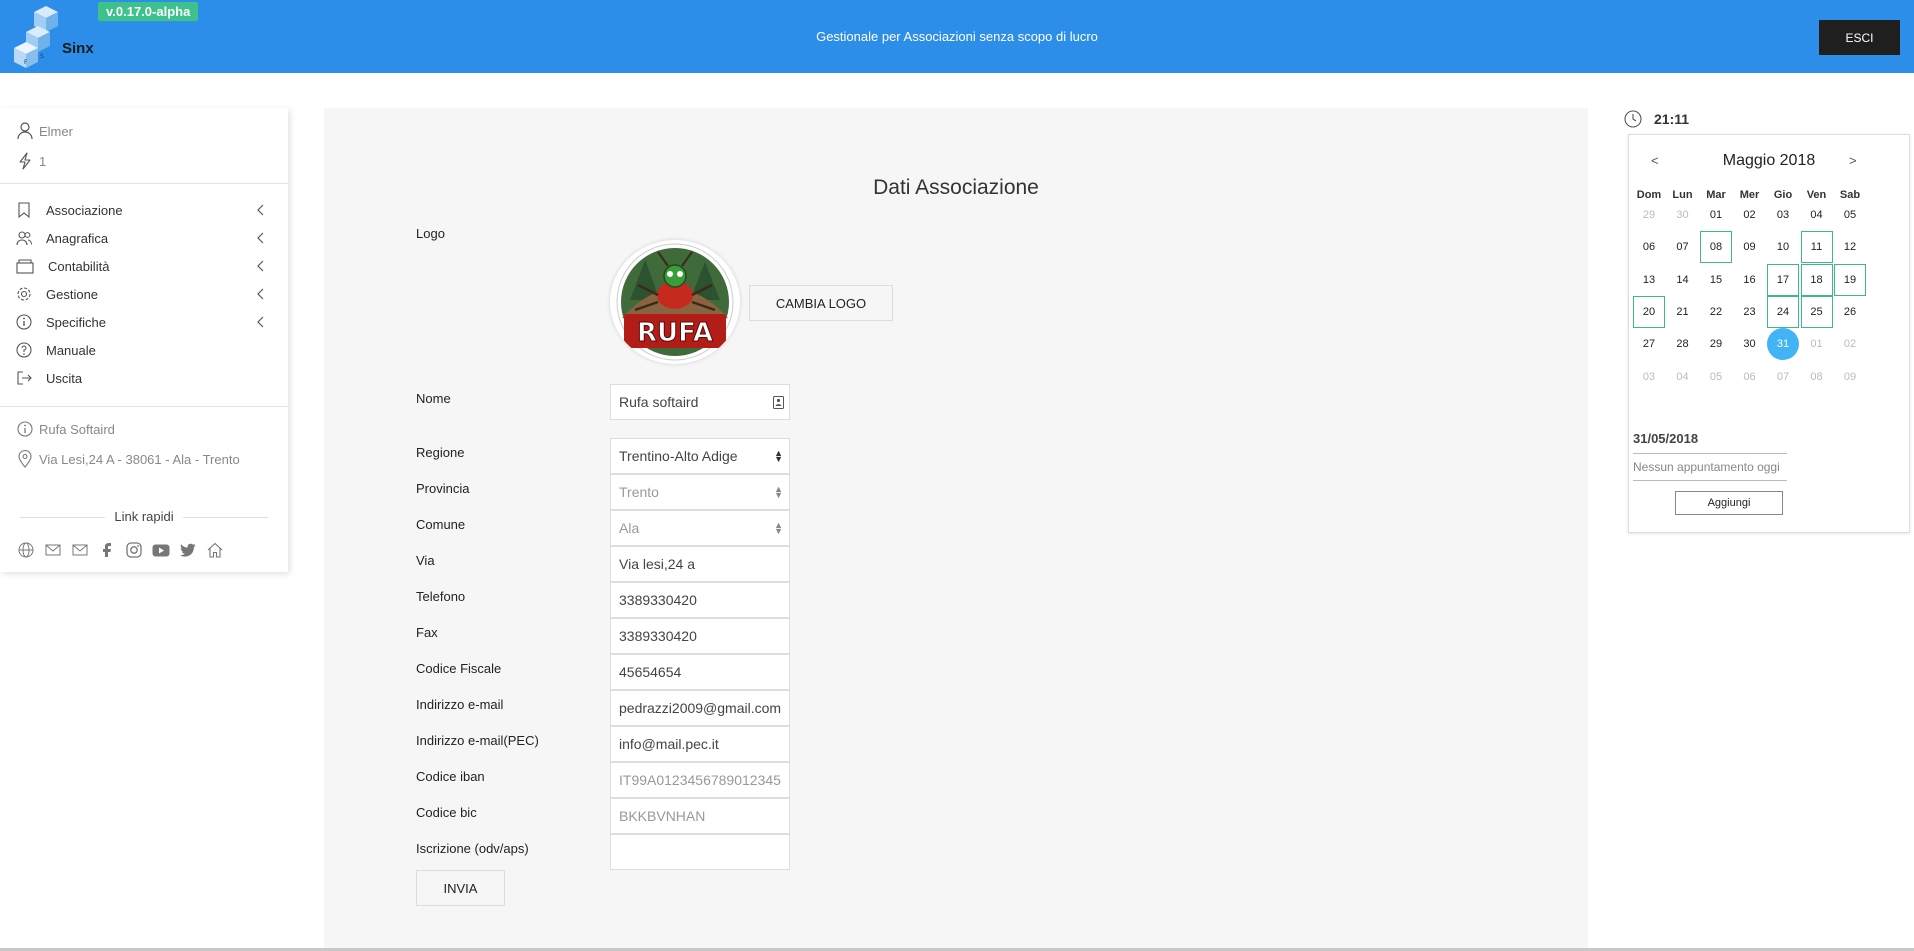  What do you see at coordinates (443, 488) in the screenshot?
I see `provincia-label: Provincia` at bounding box center [443, 488].